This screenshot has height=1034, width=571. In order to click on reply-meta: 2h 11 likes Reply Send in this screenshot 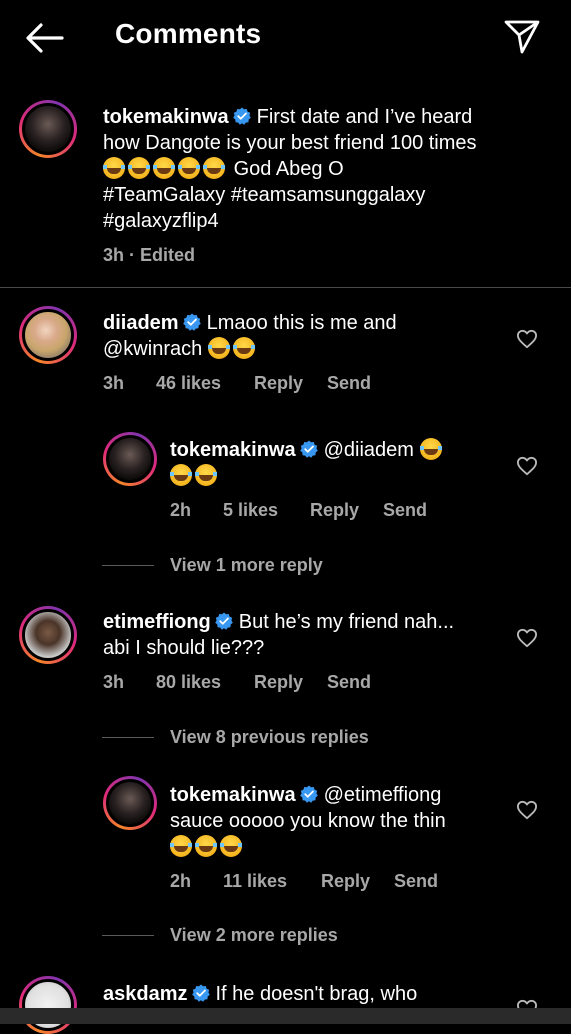, I will do `click(304, 881)`.